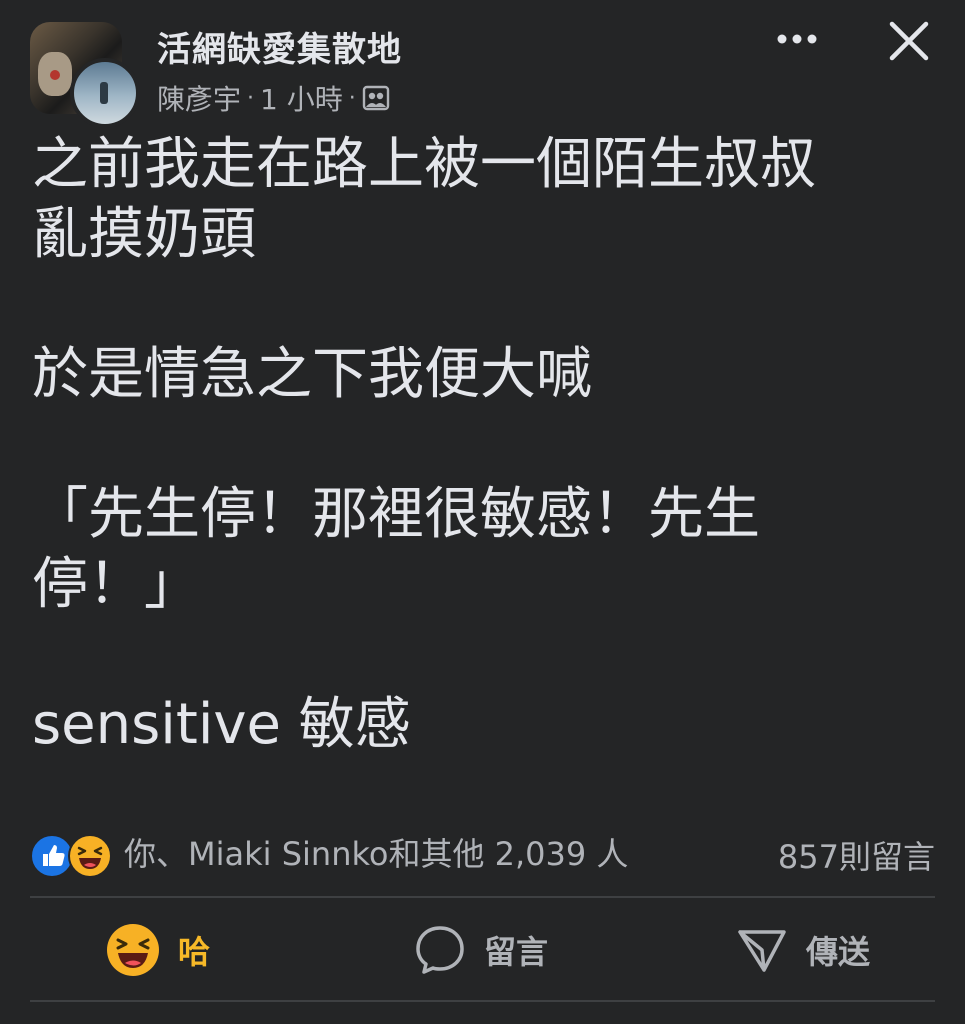 This screenshot has width=965, height=1024. What do you see at coordinates (376, 852) in the screenshot?
I see `reaction-summary-text: 你、Miaki Sinnko和其他 2,039 人` at bounding box center [376, 852].